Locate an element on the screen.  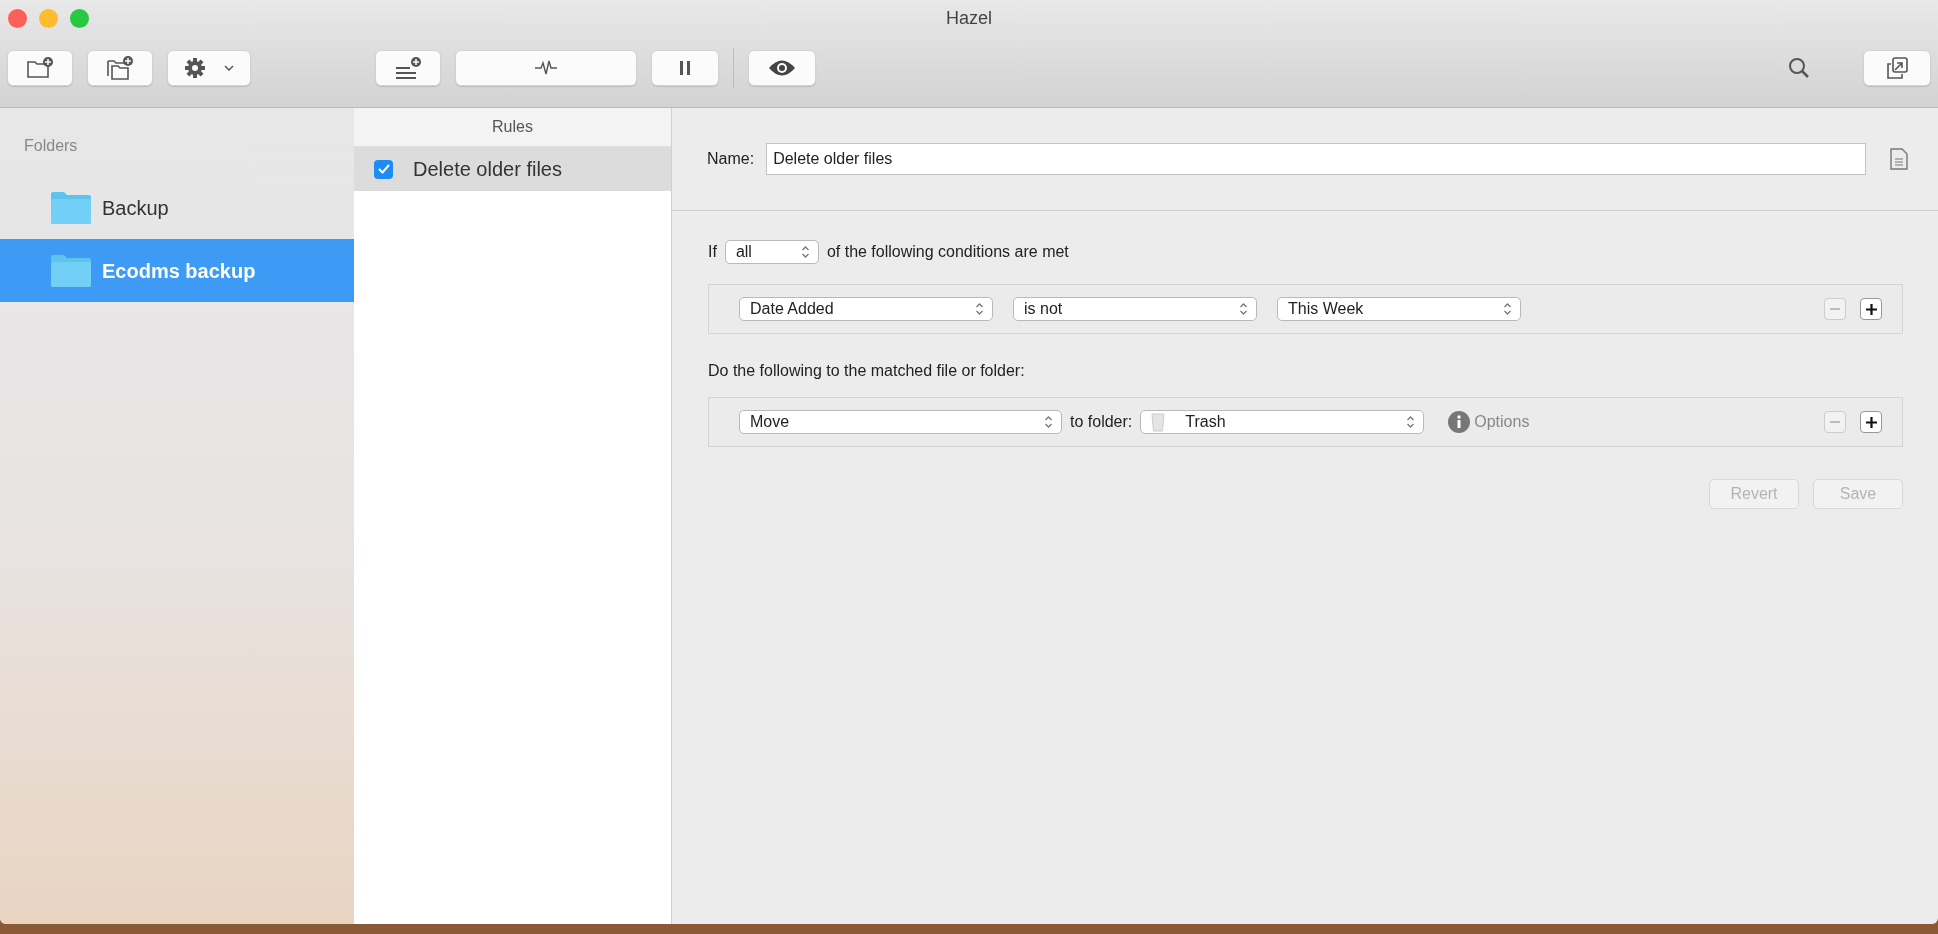
new-folder-button is located at coordinates (40, 68).